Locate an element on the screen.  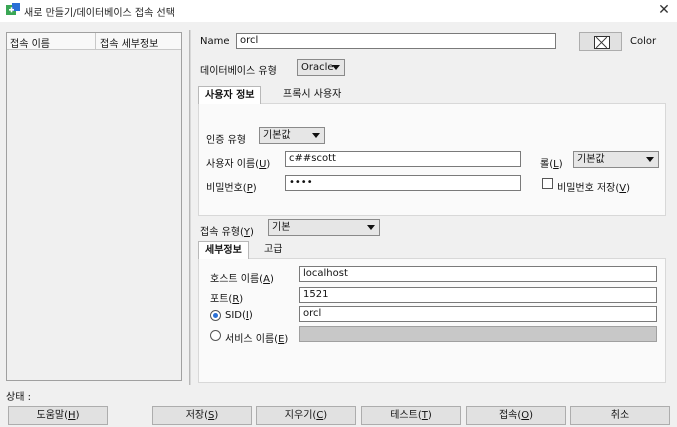
sid-radio is located at coordinates (215, 315).